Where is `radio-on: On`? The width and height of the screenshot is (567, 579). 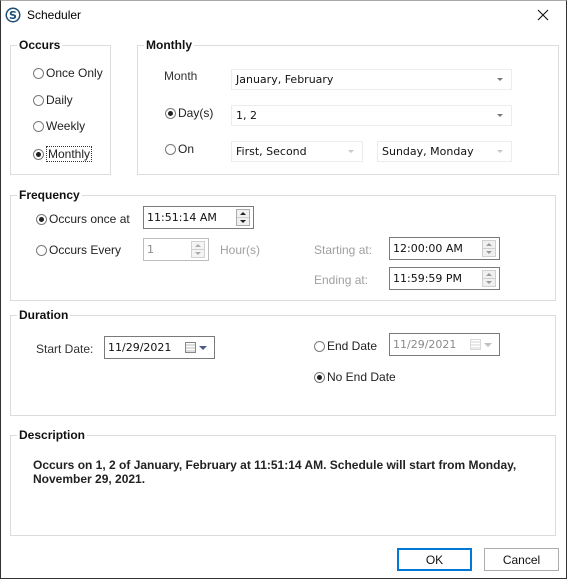 radio-on: On is located at coordinates (179, 149).